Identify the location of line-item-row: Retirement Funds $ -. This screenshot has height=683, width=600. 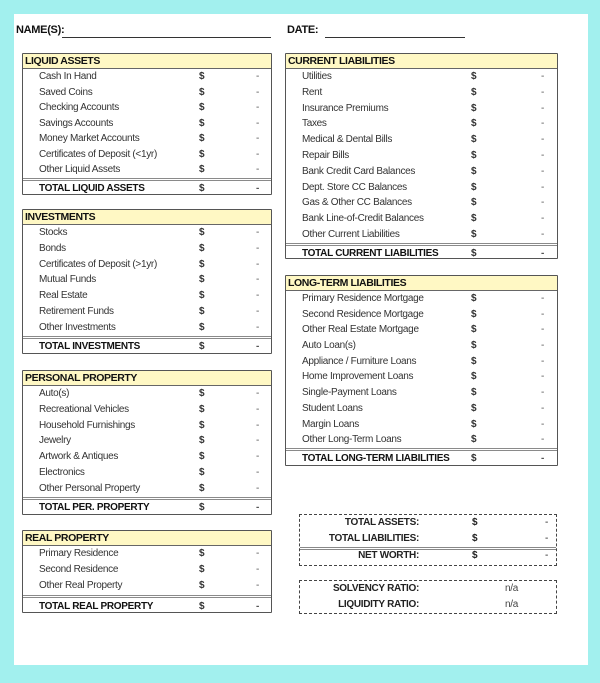
(147, 312).